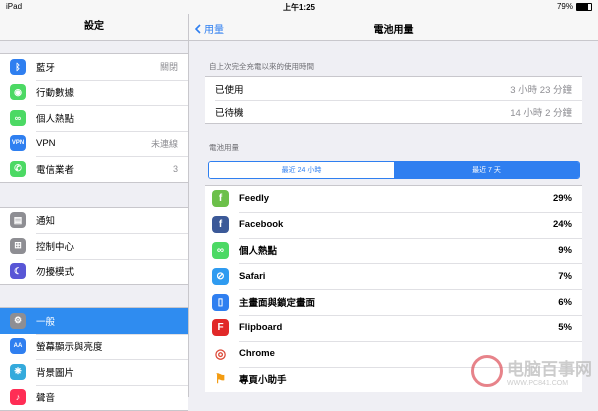 The height and width of the screenshot is (411, 598). Describe the element at coordinates (565, 276) in the screenshot. I see `app-battery-percent: 7%` at that location.